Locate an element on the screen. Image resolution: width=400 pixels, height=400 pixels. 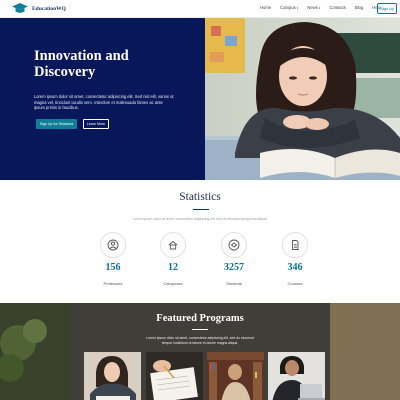
stat-professors: 156 Professors is located at coordinates (113, 259).